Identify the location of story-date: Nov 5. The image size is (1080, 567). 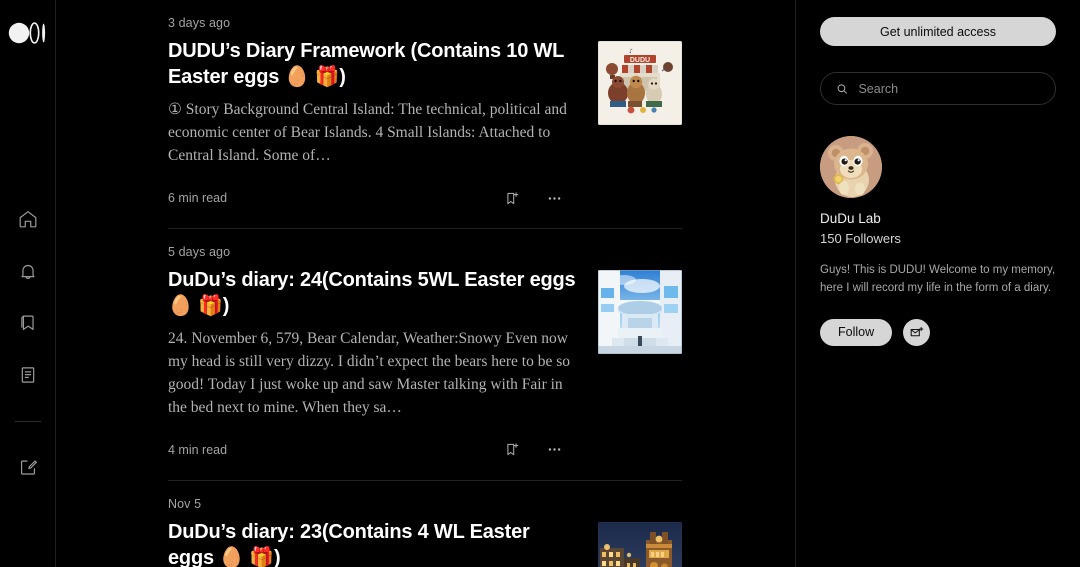
(185, 503).